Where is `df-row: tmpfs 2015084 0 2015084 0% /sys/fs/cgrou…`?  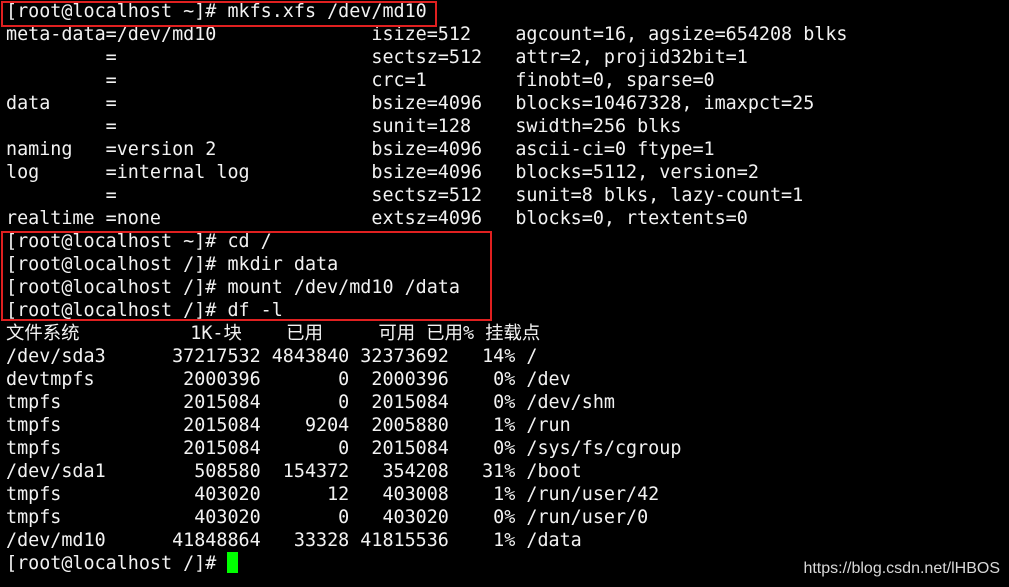
df-row: tmpfs 2015084 0 2015084 0% /sys/fs/cgrou… is located at coordinates (344, 448).